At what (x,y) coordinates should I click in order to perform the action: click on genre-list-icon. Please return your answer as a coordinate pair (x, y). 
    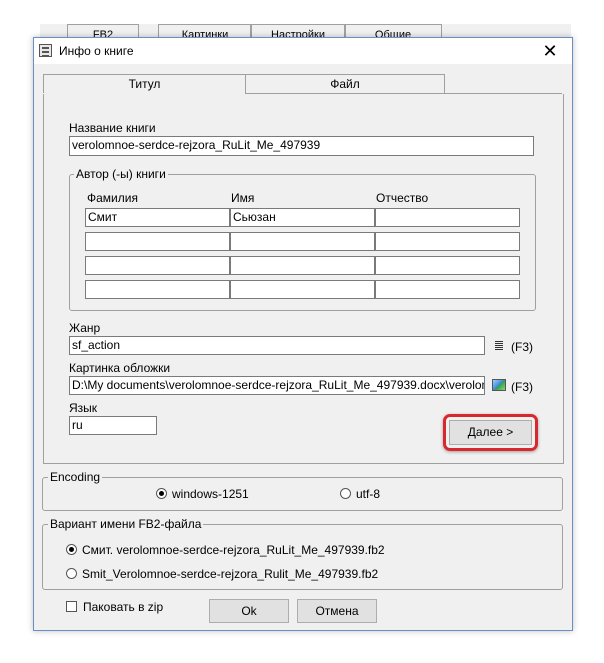
    Looking at the image, I should click on (499, 346).